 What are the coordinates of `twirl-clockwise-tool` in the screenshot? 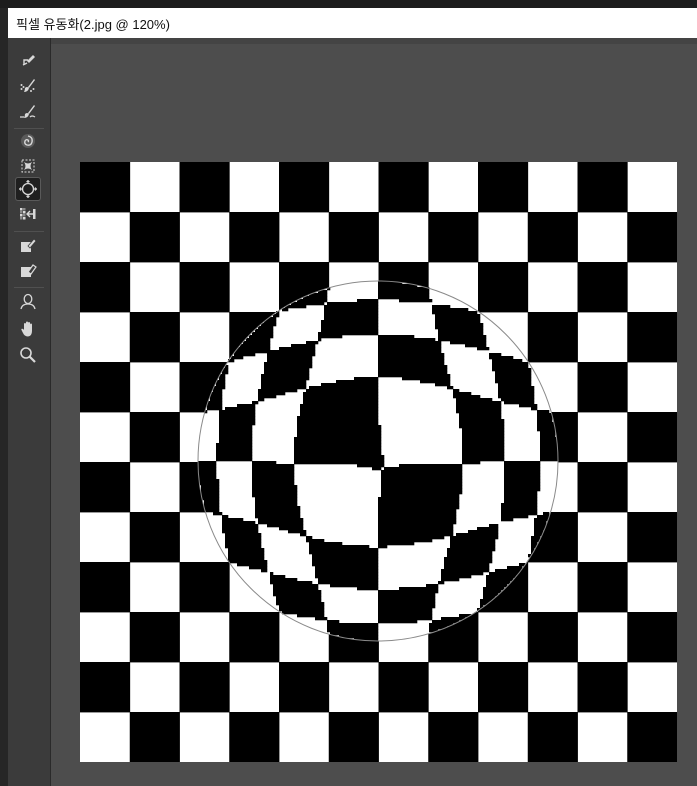 It's located at (28, 141).